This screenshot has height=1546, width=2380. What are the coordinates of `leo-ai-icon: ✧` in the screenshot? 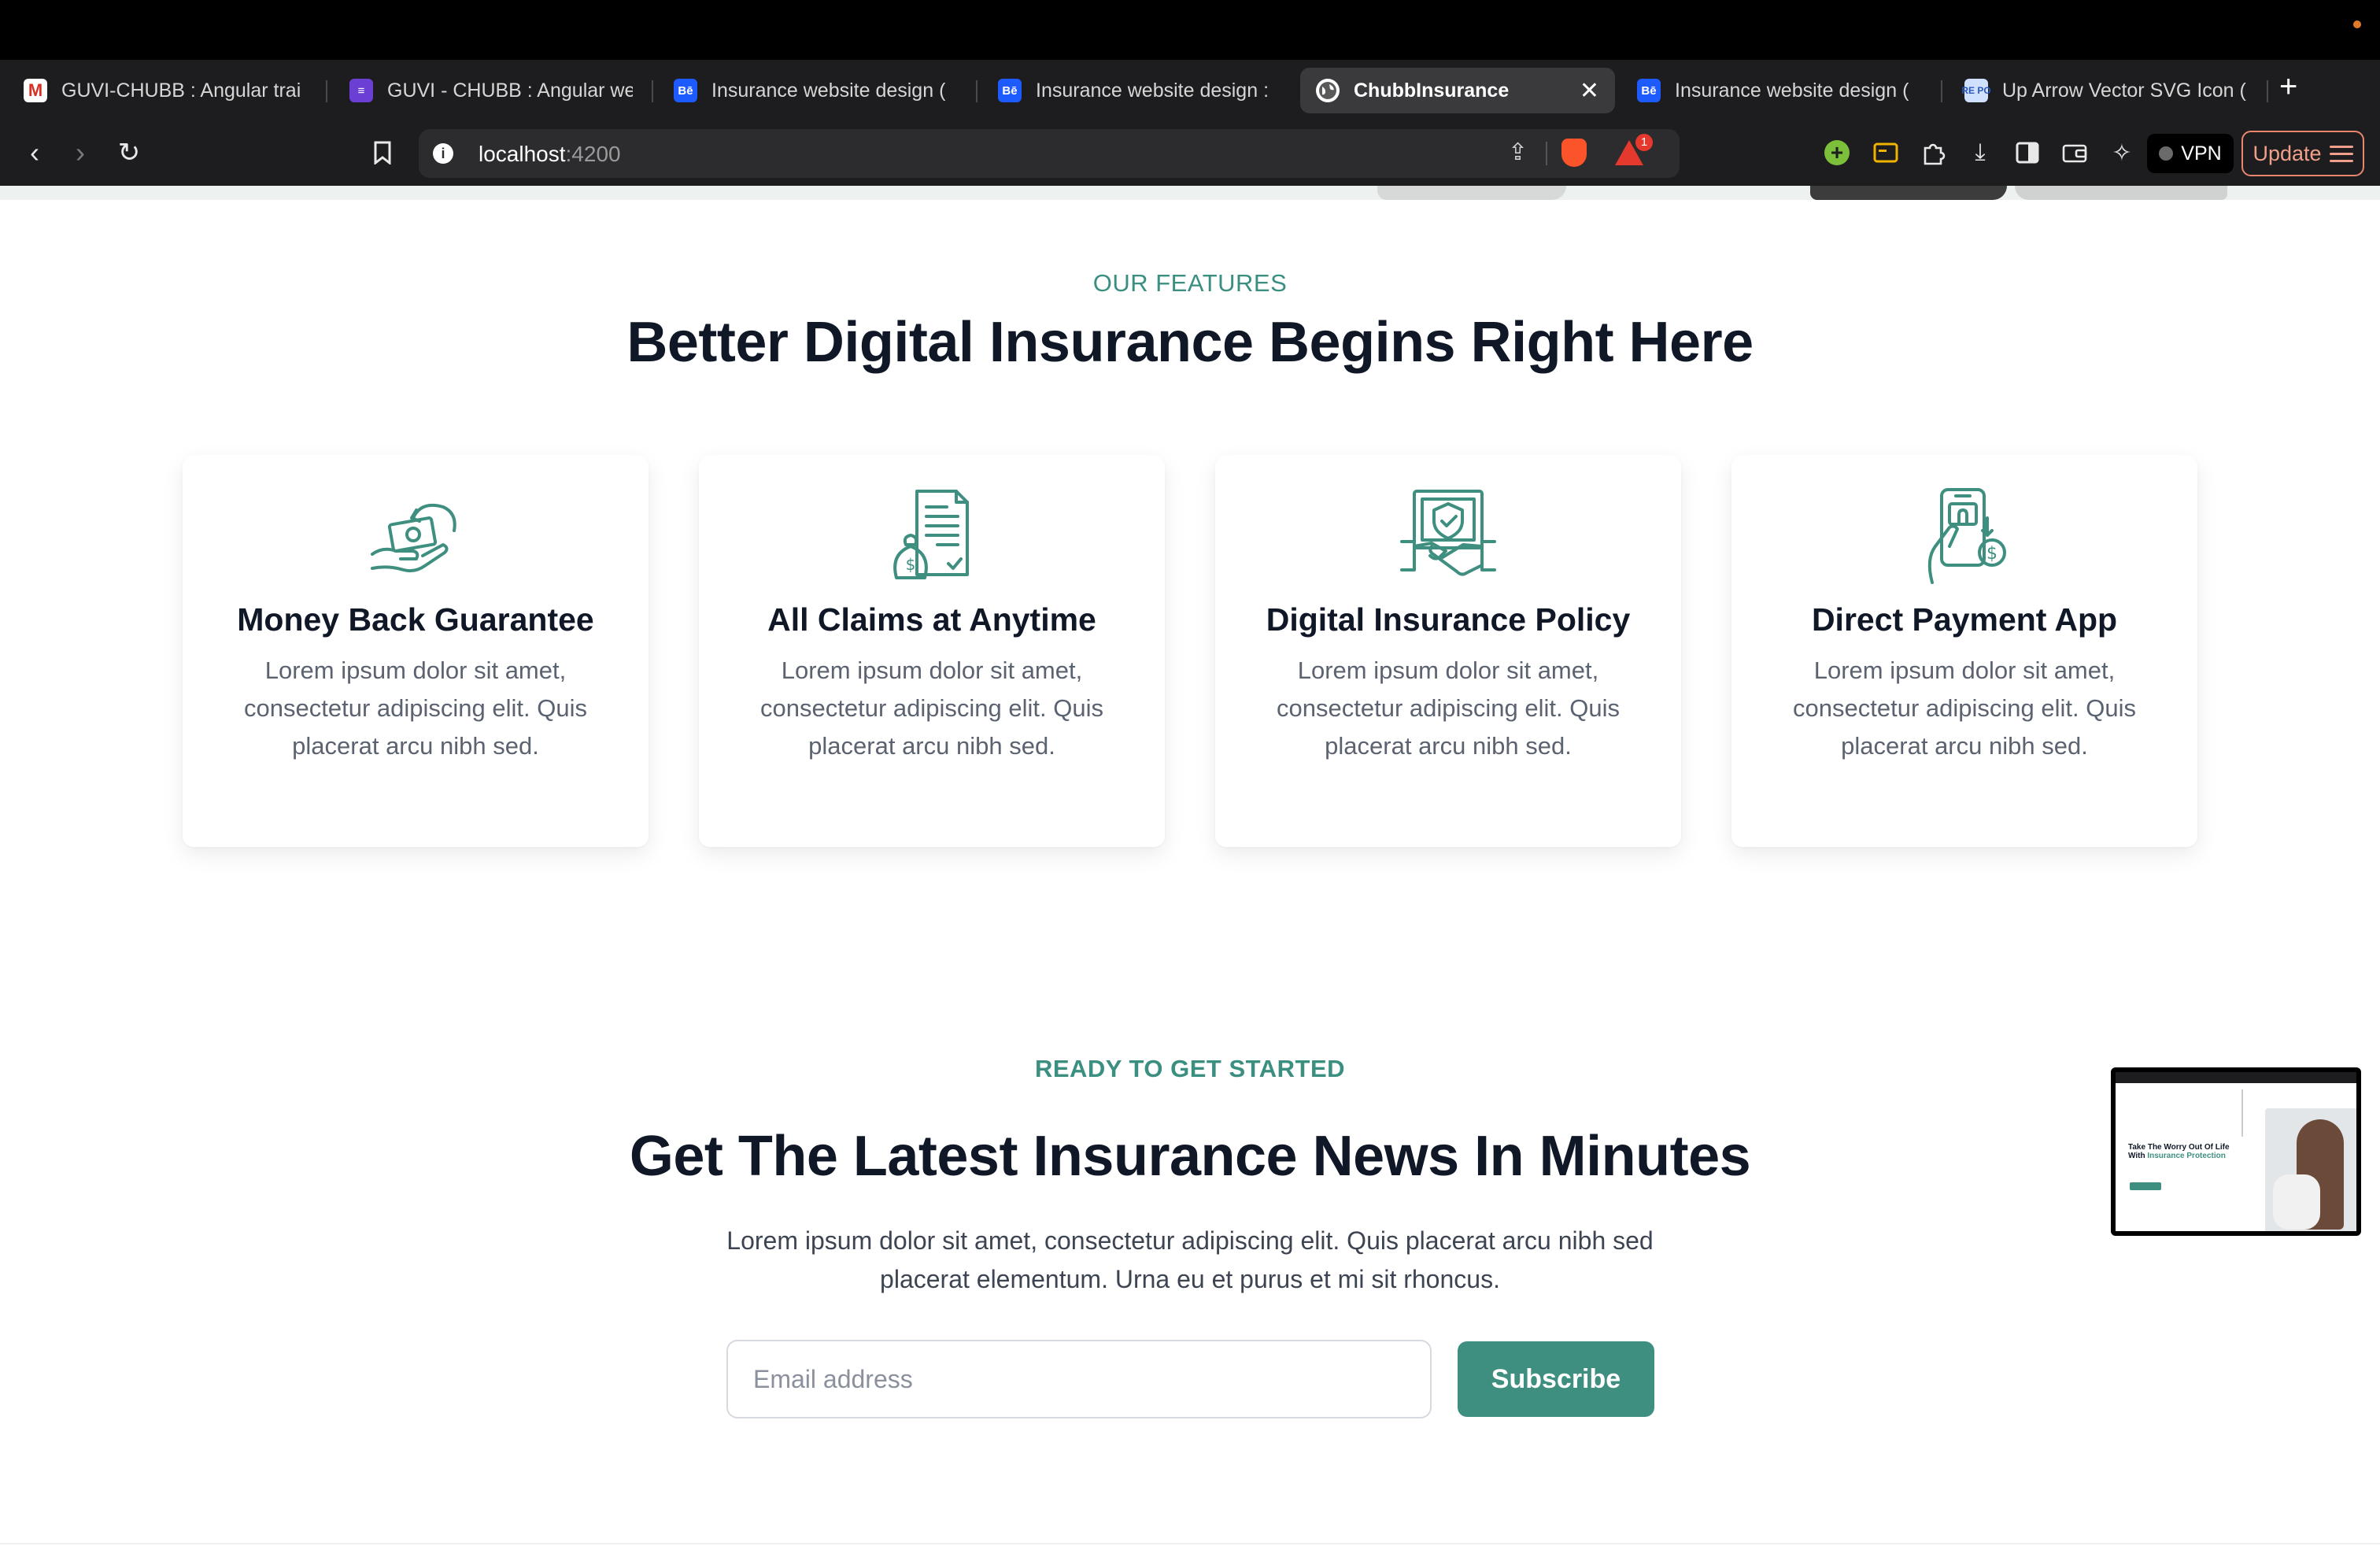 It's located at (2122, 153).